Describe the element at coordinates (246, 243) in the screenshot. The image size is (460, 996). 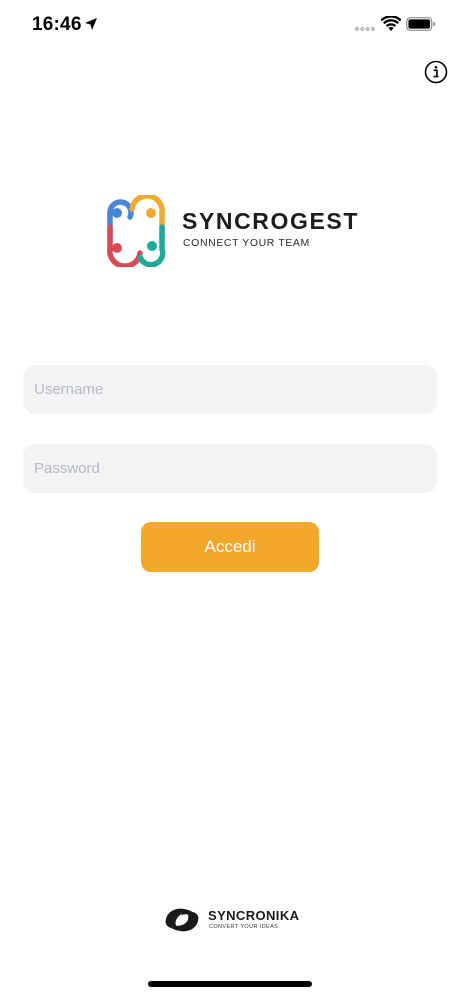
I see `logo-tagline: CONNECT YOUR TEAM` at that location.